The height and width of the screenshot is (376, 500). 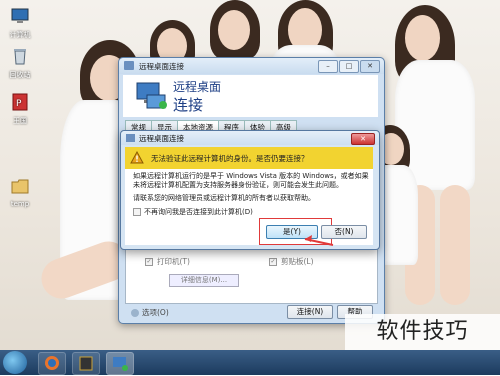 What do you see at coordinates (20, 75) in the screenshot?
I see `desktop-icon-label: 回收站` at bounding box center [20, 75].